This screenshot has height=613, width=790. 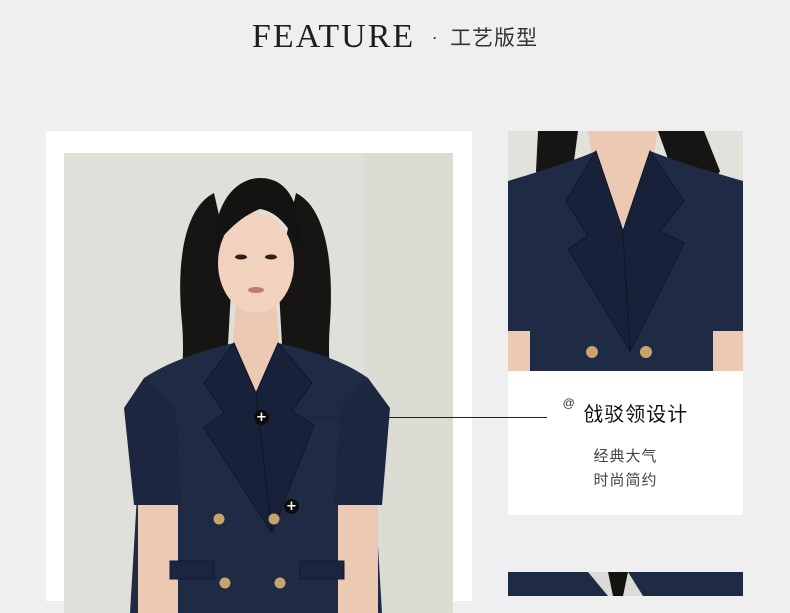 I want to click on next-detail-illustration, so click(x=625, y=584).